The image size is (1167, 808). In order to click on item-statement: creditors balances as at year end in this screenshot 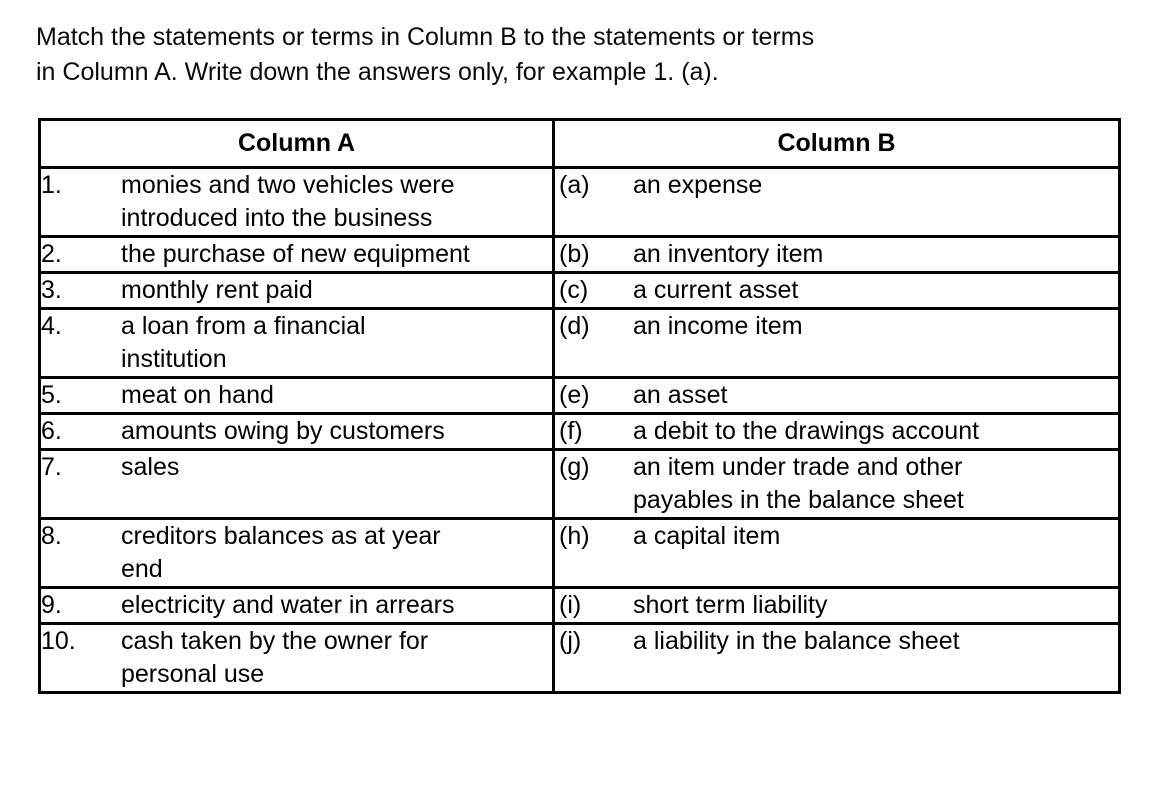, I will do `click(281, 552)`.